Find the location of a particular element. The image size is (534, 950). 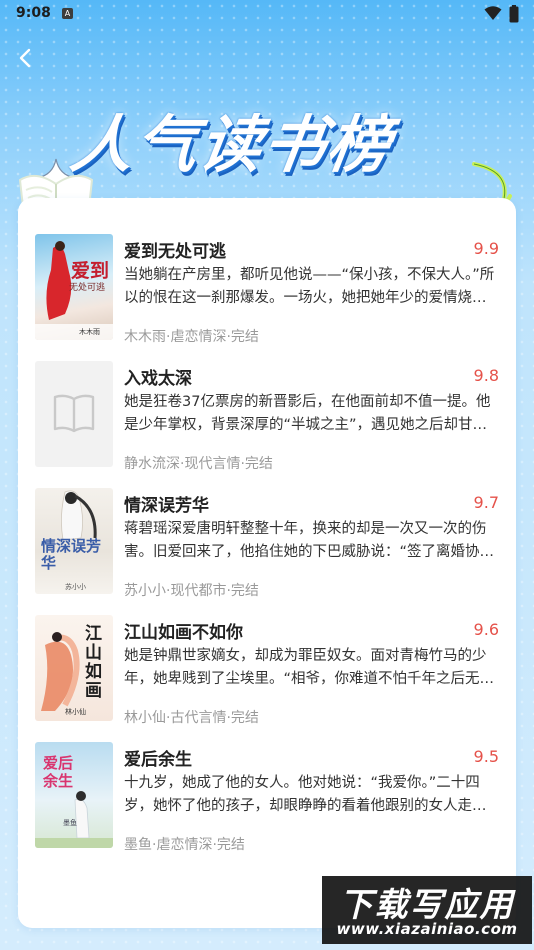

book-cover-placeholder is located at coordinates (74, 414).